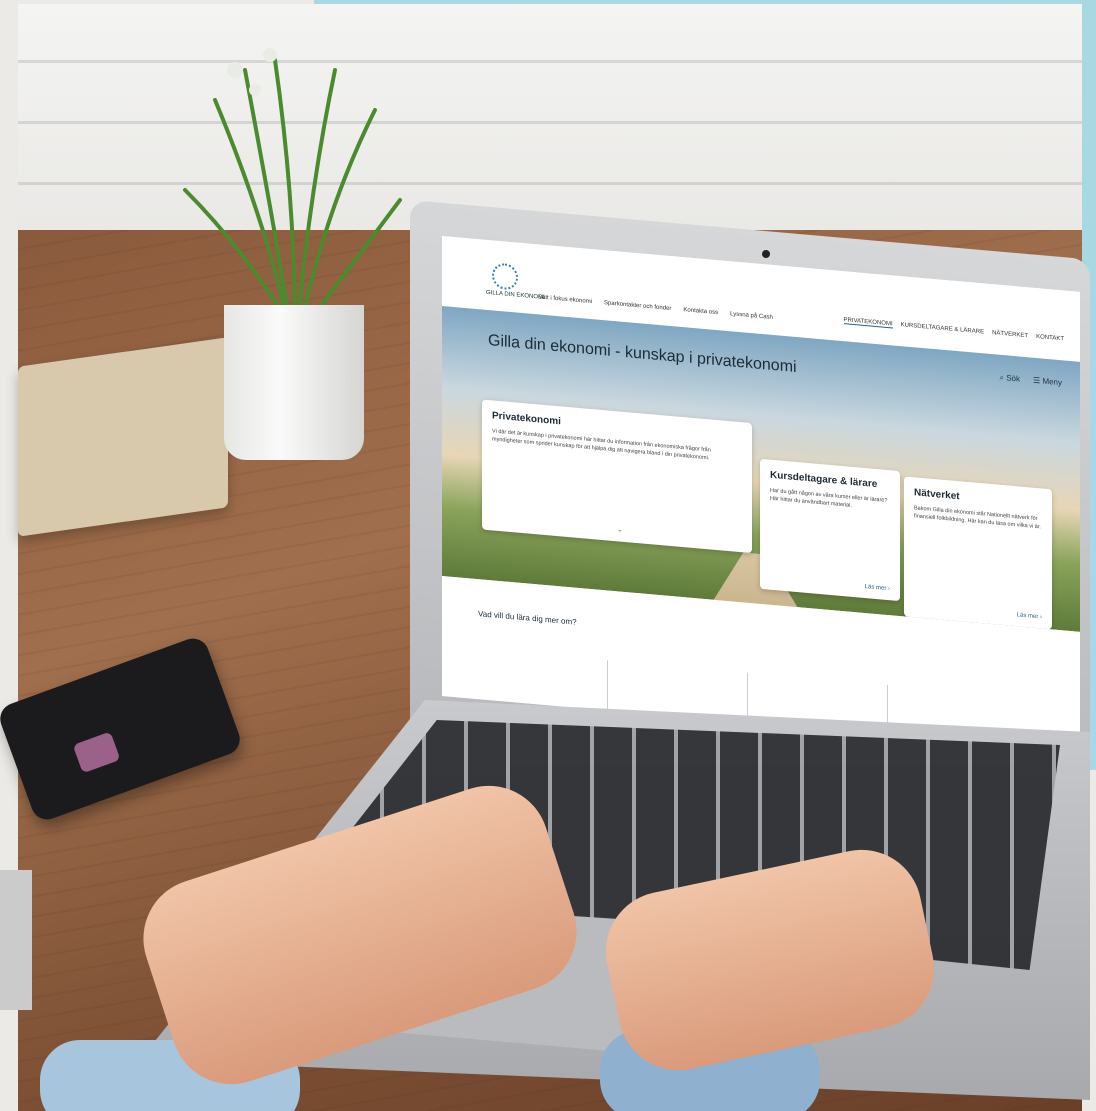  Describe the element at coordinates (565, 299) in the screenshot. I see `nav-item: Sätt i fokus ekonomi` at that location.